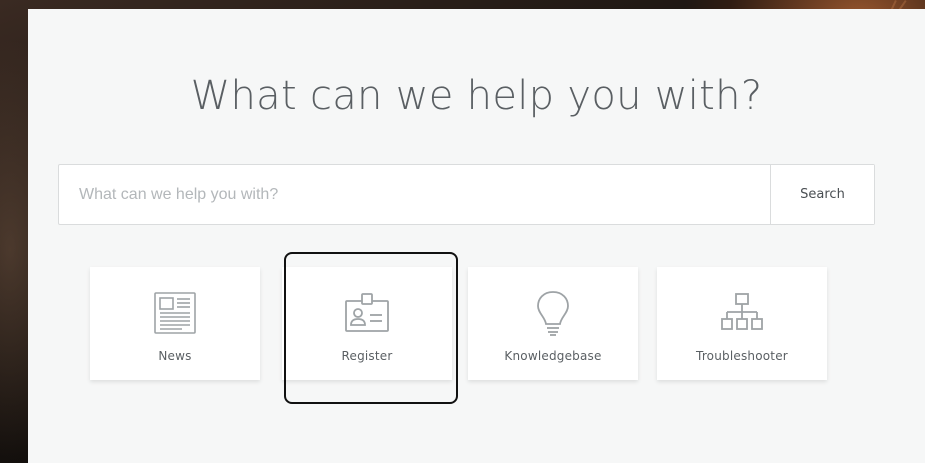 Image resolution: width=925 pixels, height=463 pixels. I want to click on tile-label-news: News, so click(175, 356).